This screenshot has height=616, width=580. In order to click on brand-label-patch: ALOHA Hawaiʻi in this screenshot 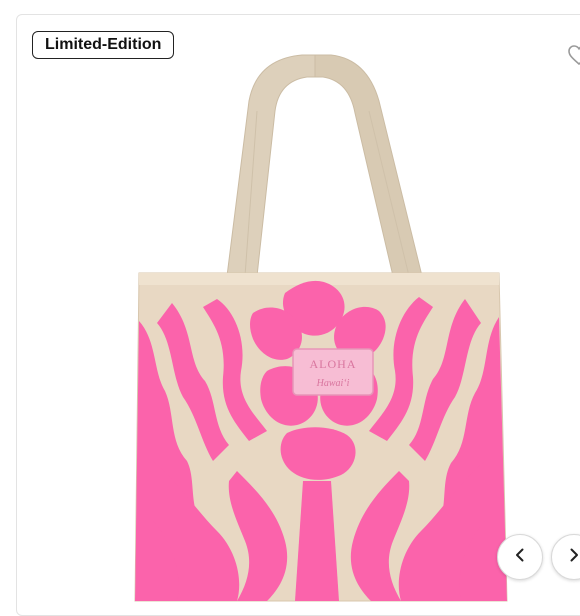, I will do `click(333, 372)`.